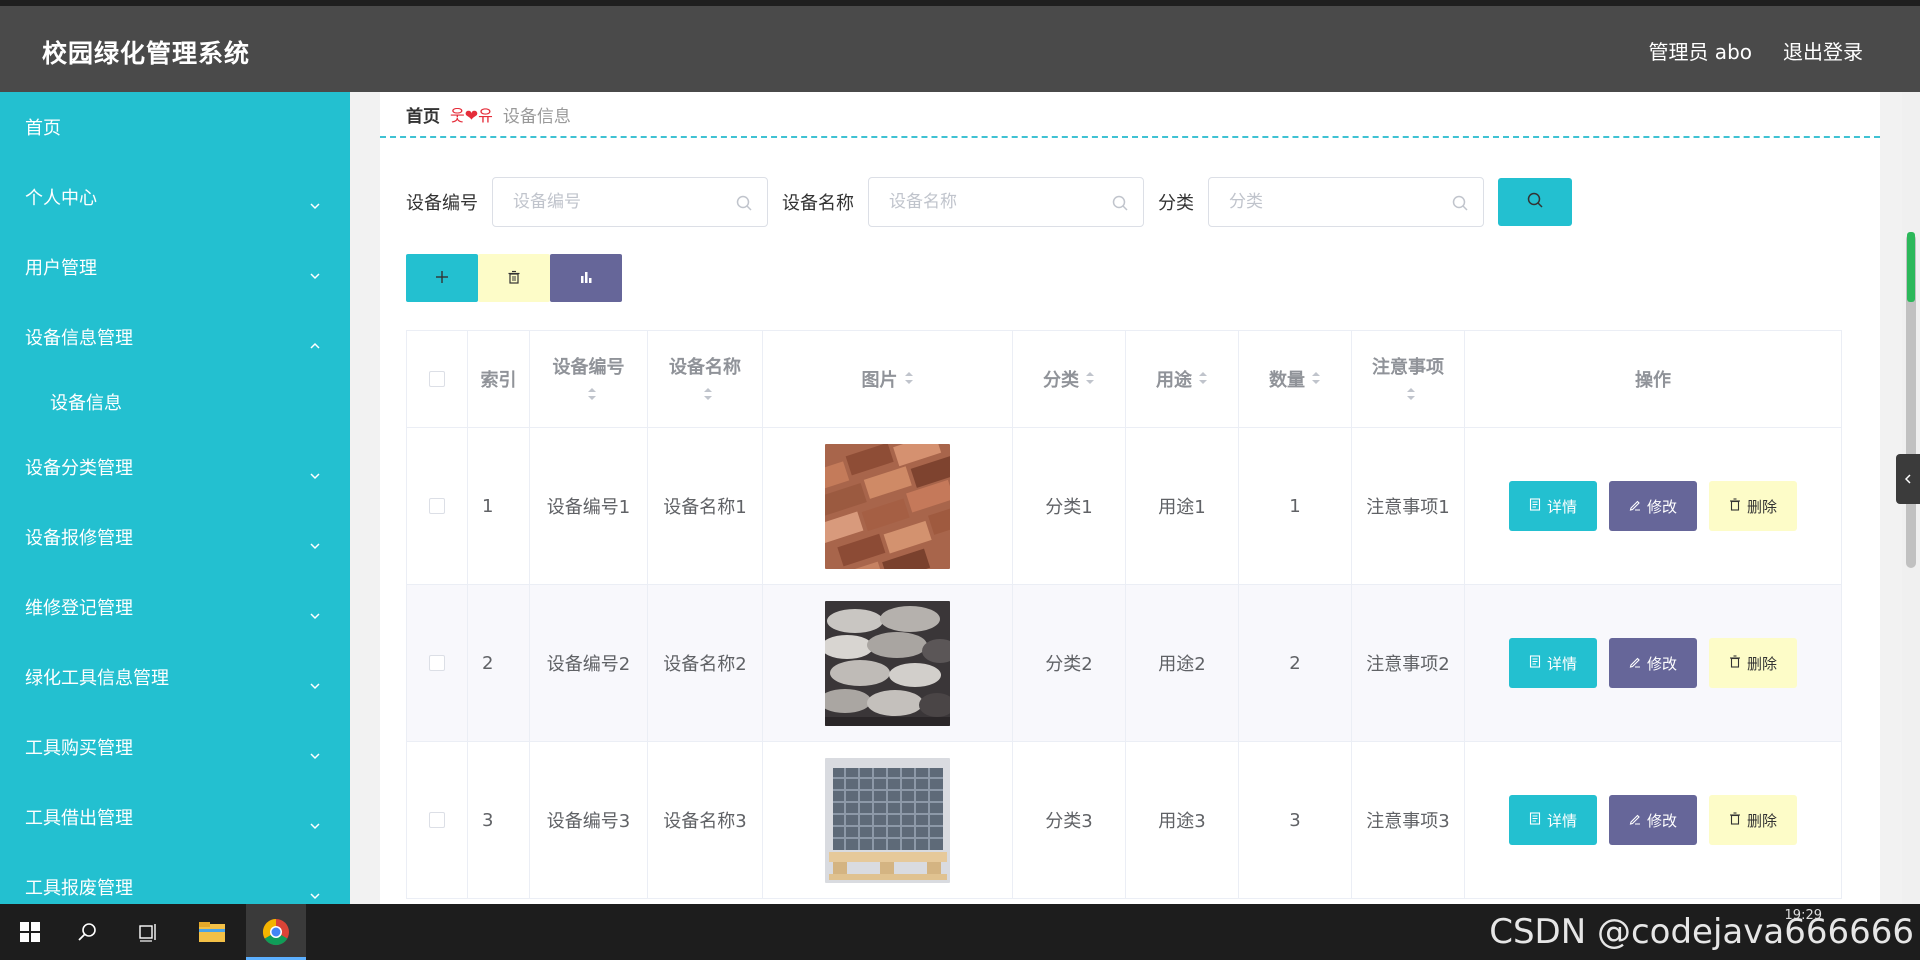 This screenshot has height=960, width=1920. I want to click on chevron-left-icon, so click(1908, 479).